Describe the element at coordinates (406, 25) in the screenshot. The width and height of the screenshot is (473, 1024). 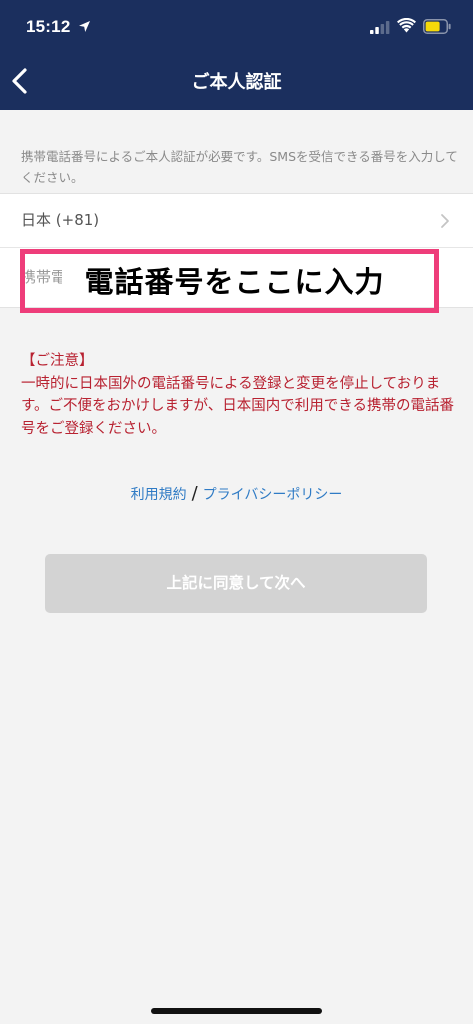
I see `wifi-icon` at that location.